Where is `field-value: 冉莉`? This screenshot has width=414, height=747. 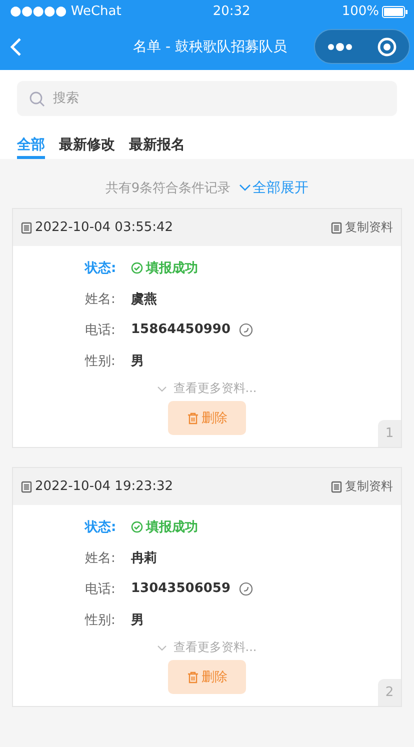
field-value: 冉莉 is located at coordinates (144, 558).